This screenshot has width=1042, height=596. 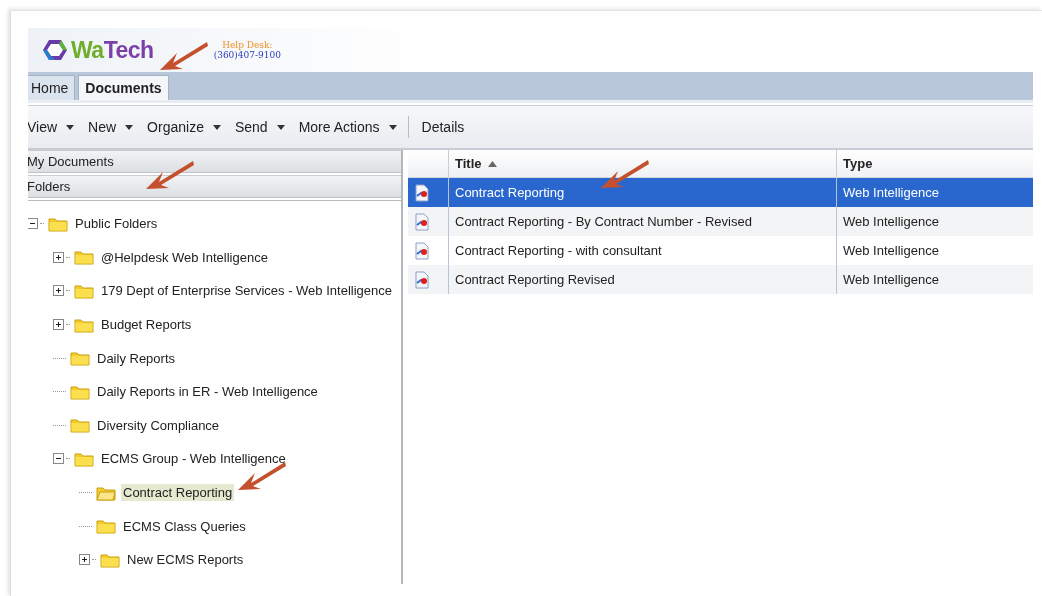 I want to click on folder-label: 179 Dept of Enterprise Services - Web Intelligence, so click(x=246, y=291).